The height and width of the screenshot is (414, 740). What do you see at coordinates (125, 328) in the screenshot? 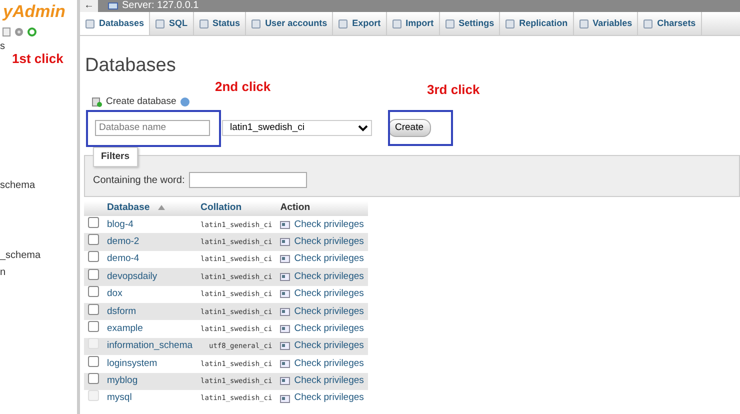
I see `database-link: example` at bounding box center [125, 328].